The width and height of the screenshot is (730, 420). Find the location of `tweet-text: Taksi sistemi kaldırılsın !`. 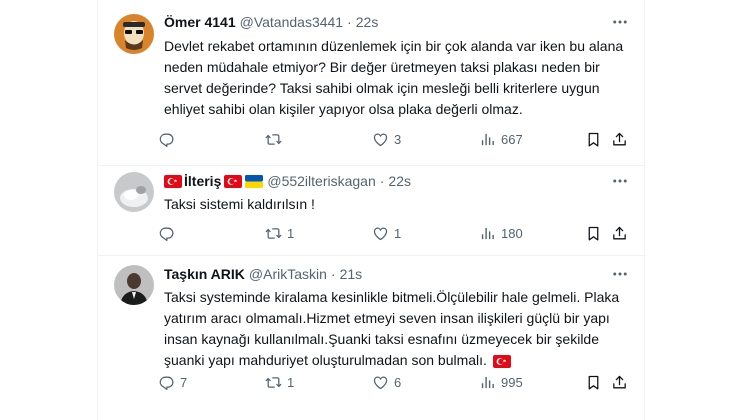

tweet-text: Taksi sistemi kaldırılsın ! is located at coordinates (239, 204).